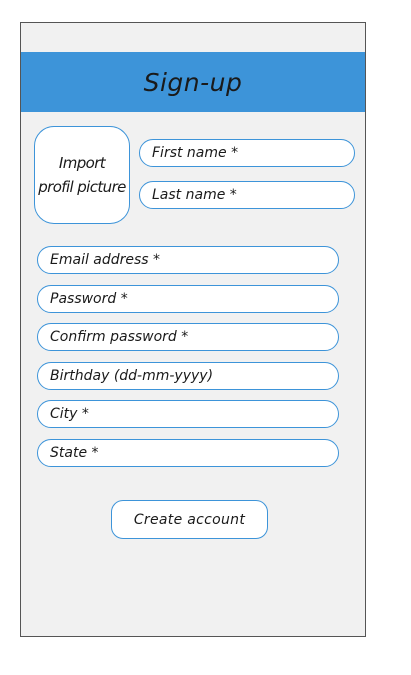 This screenshot has height=675, width=411. Describe the element at coordinates (194, 195) in the screenshot. I see `last-name-placeholder: Last name *` at that location.